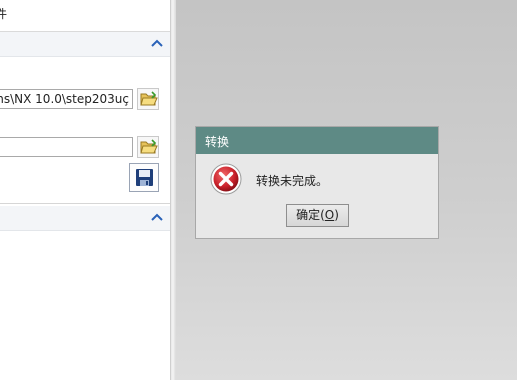  What do you see at coordinates (217, 142) in the screenshot?
I see `dialog-title: 转换` at bounding box center [217, 142].